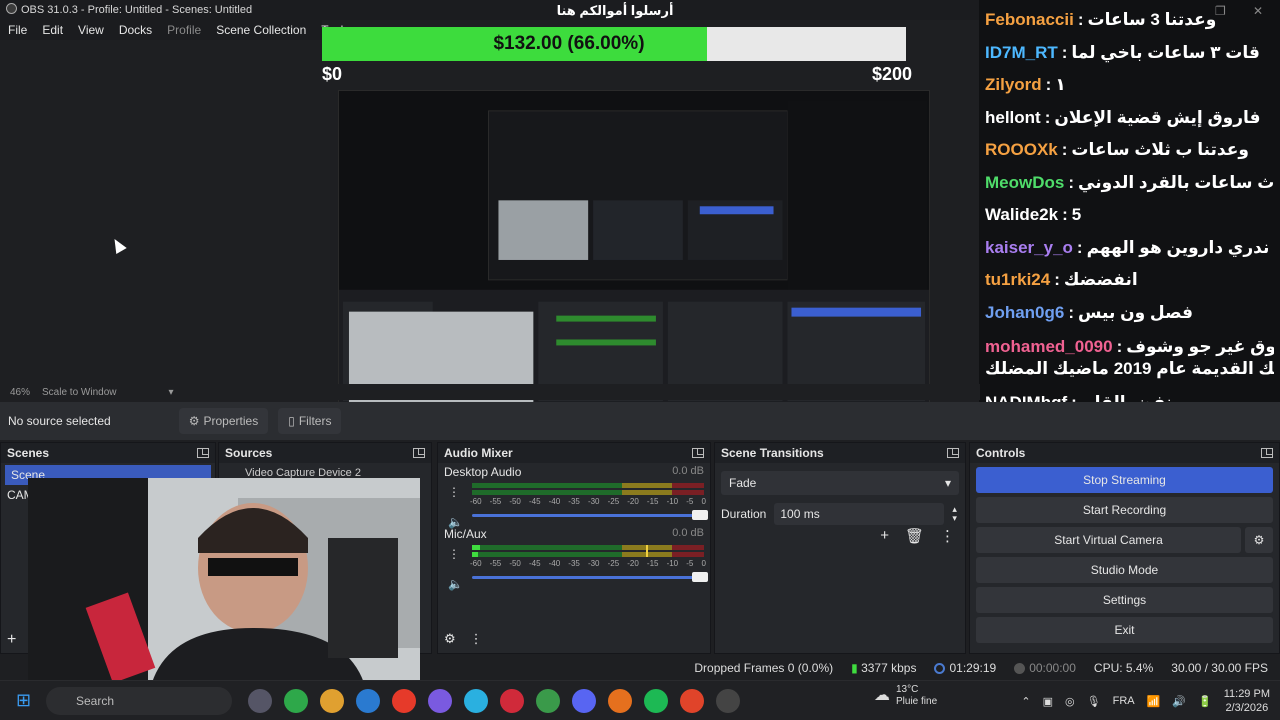 This screenshot has height=720, width=1280. Describe the element at coordinates (859, 514) in the screenshot. I see `duration-input: 100 ms` at that location.